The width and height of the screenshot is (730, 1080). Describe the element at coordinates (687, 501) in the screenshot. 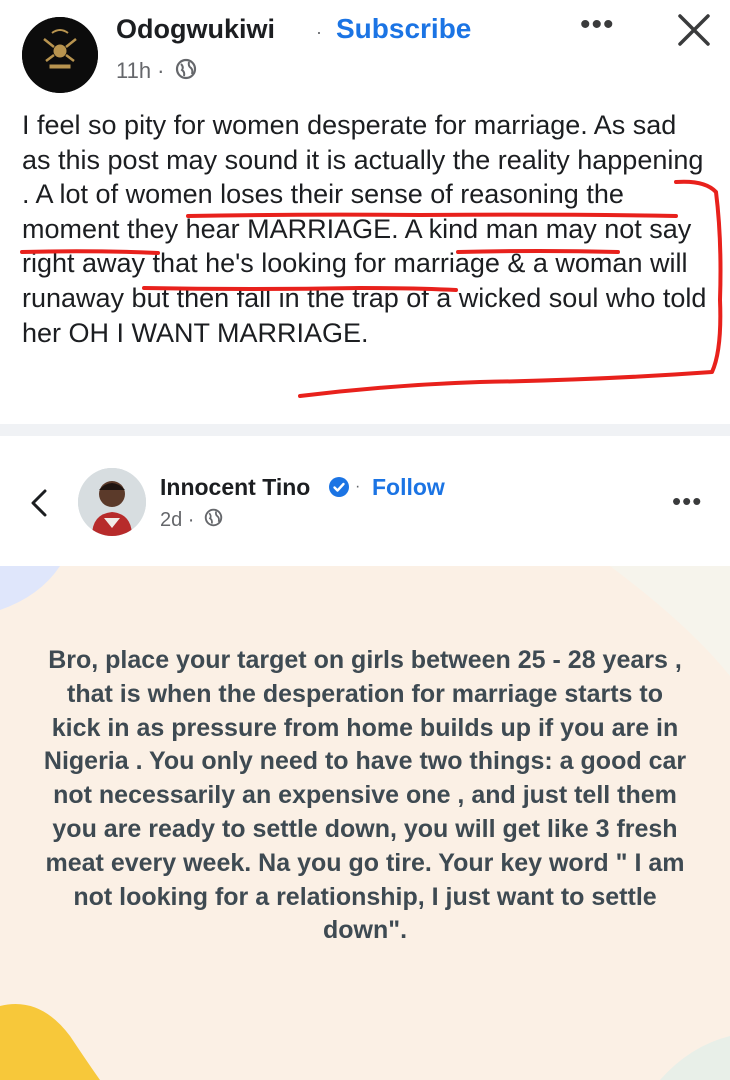

I see `more-options-button-2: •••` at that location.